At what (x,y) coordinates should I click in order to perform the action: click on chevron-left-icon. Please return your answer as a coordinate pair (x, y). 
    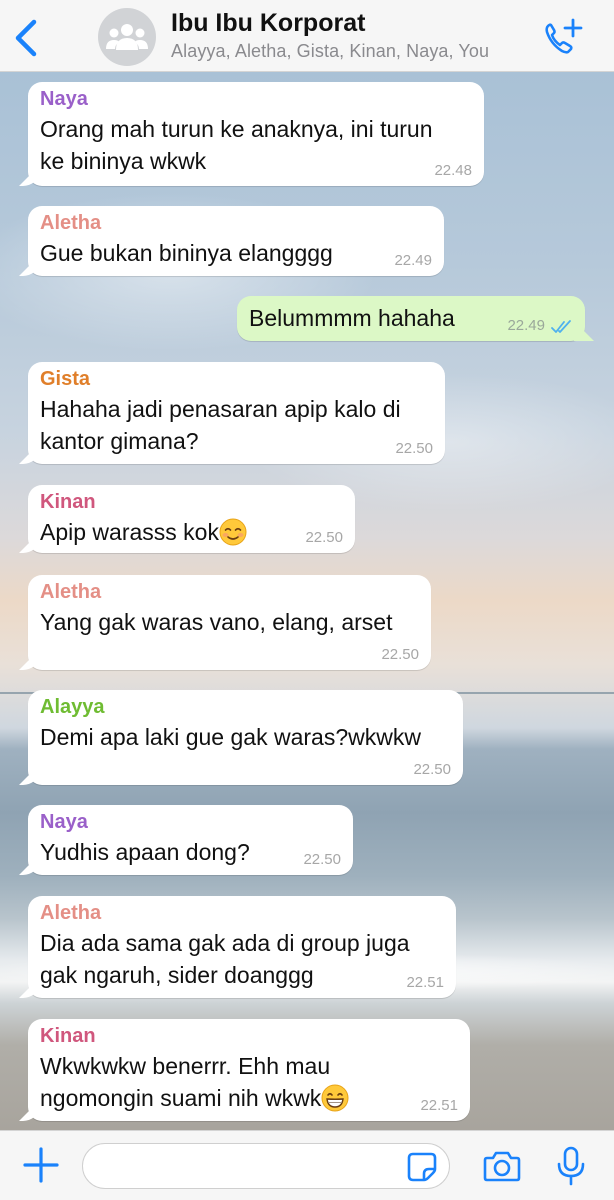
    Looking at the image, I should click on (26, 38).